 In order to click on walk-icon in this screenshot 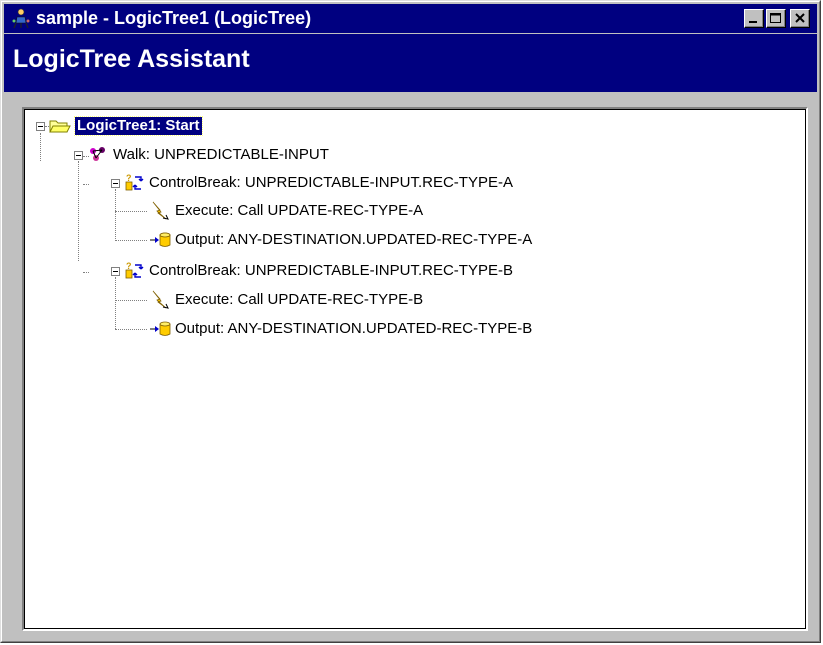, I will do `click(97, 154)`.